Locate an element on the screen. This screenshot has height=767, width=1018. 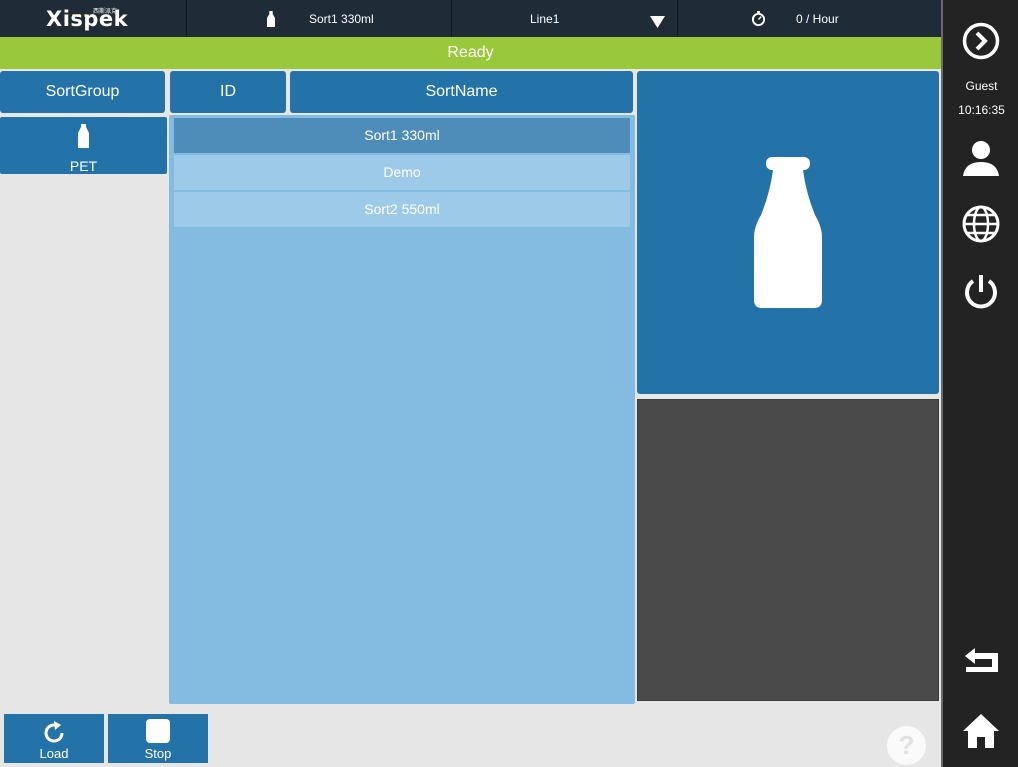
line-dropdown: Line1 is located at coordinates (564, 18).